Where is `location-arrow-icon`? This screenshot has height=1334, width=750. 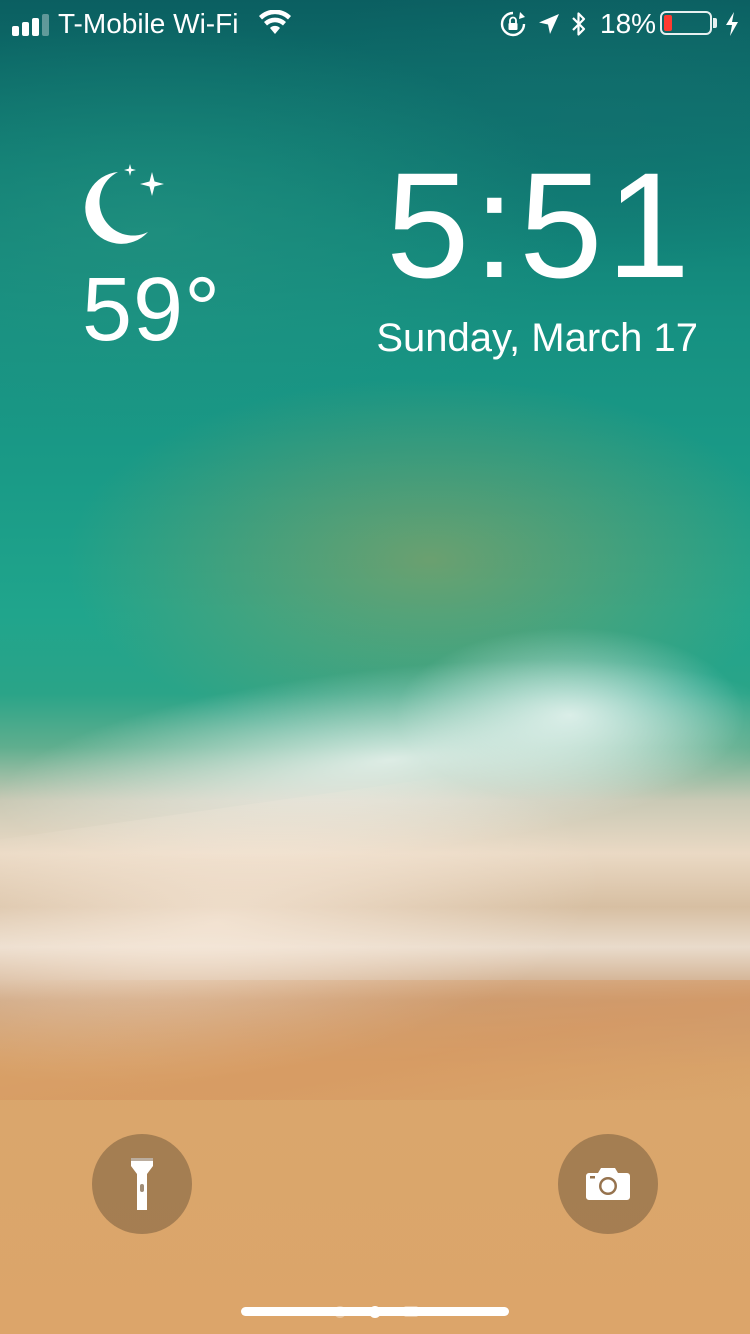
location-arrow-icon is located at coordinates (549, 24).